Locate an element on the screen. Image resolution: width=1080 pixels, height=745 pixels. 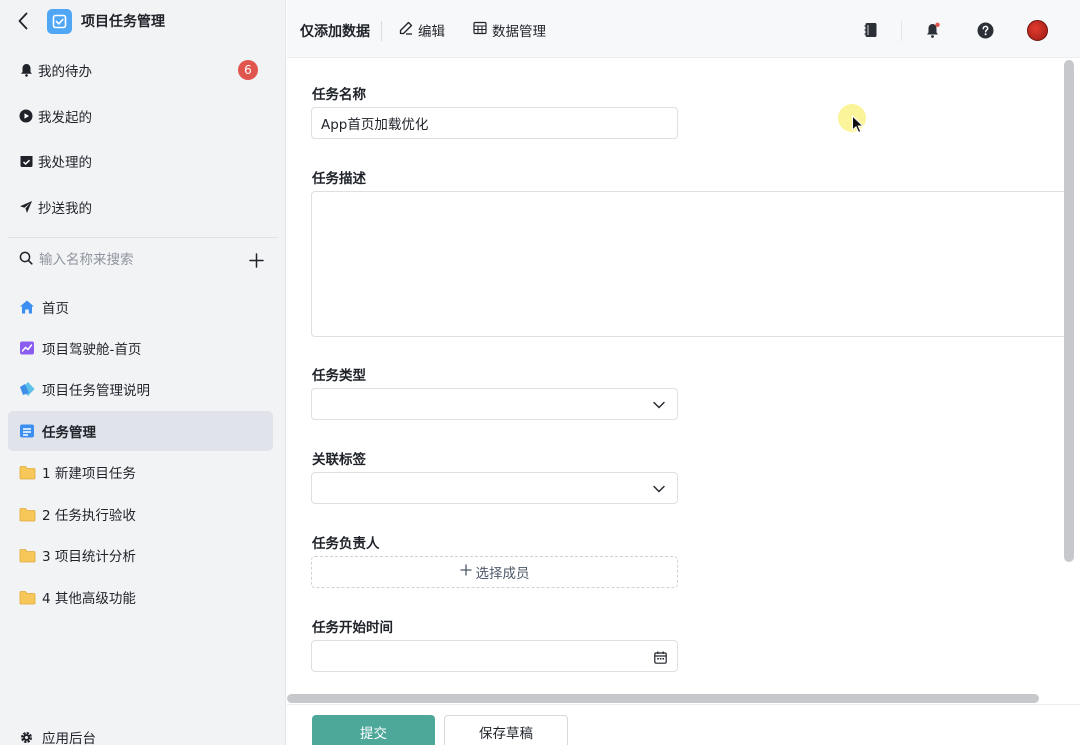
vertical-scrollbar is located at coordinates (1069, 311).